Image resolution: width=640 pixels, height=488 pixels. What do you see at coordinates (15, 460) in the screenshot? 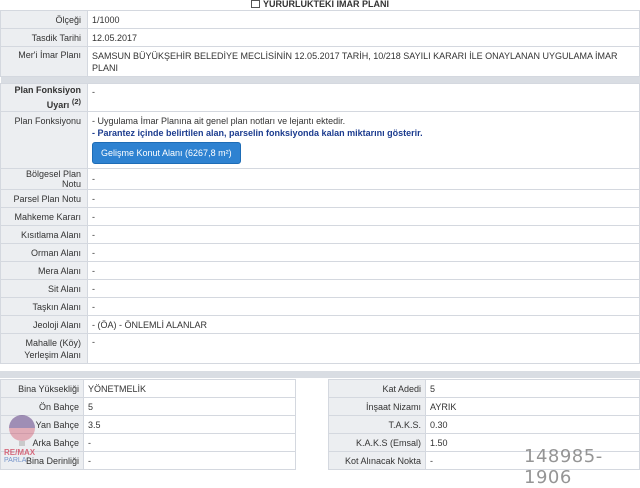
I see `logo-text-2: PARLA` at bounding box center [15, 460].